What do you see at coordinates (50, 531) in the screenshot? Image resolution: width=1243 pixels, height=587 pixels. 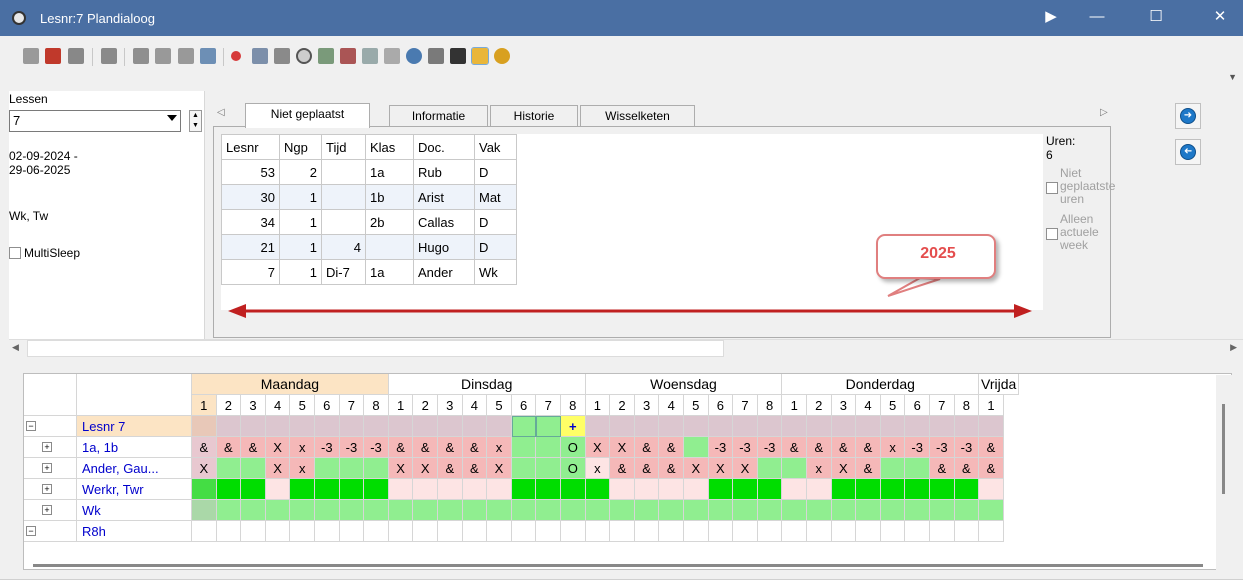 I see `tree-node: −` at bounding box center [50, 531].